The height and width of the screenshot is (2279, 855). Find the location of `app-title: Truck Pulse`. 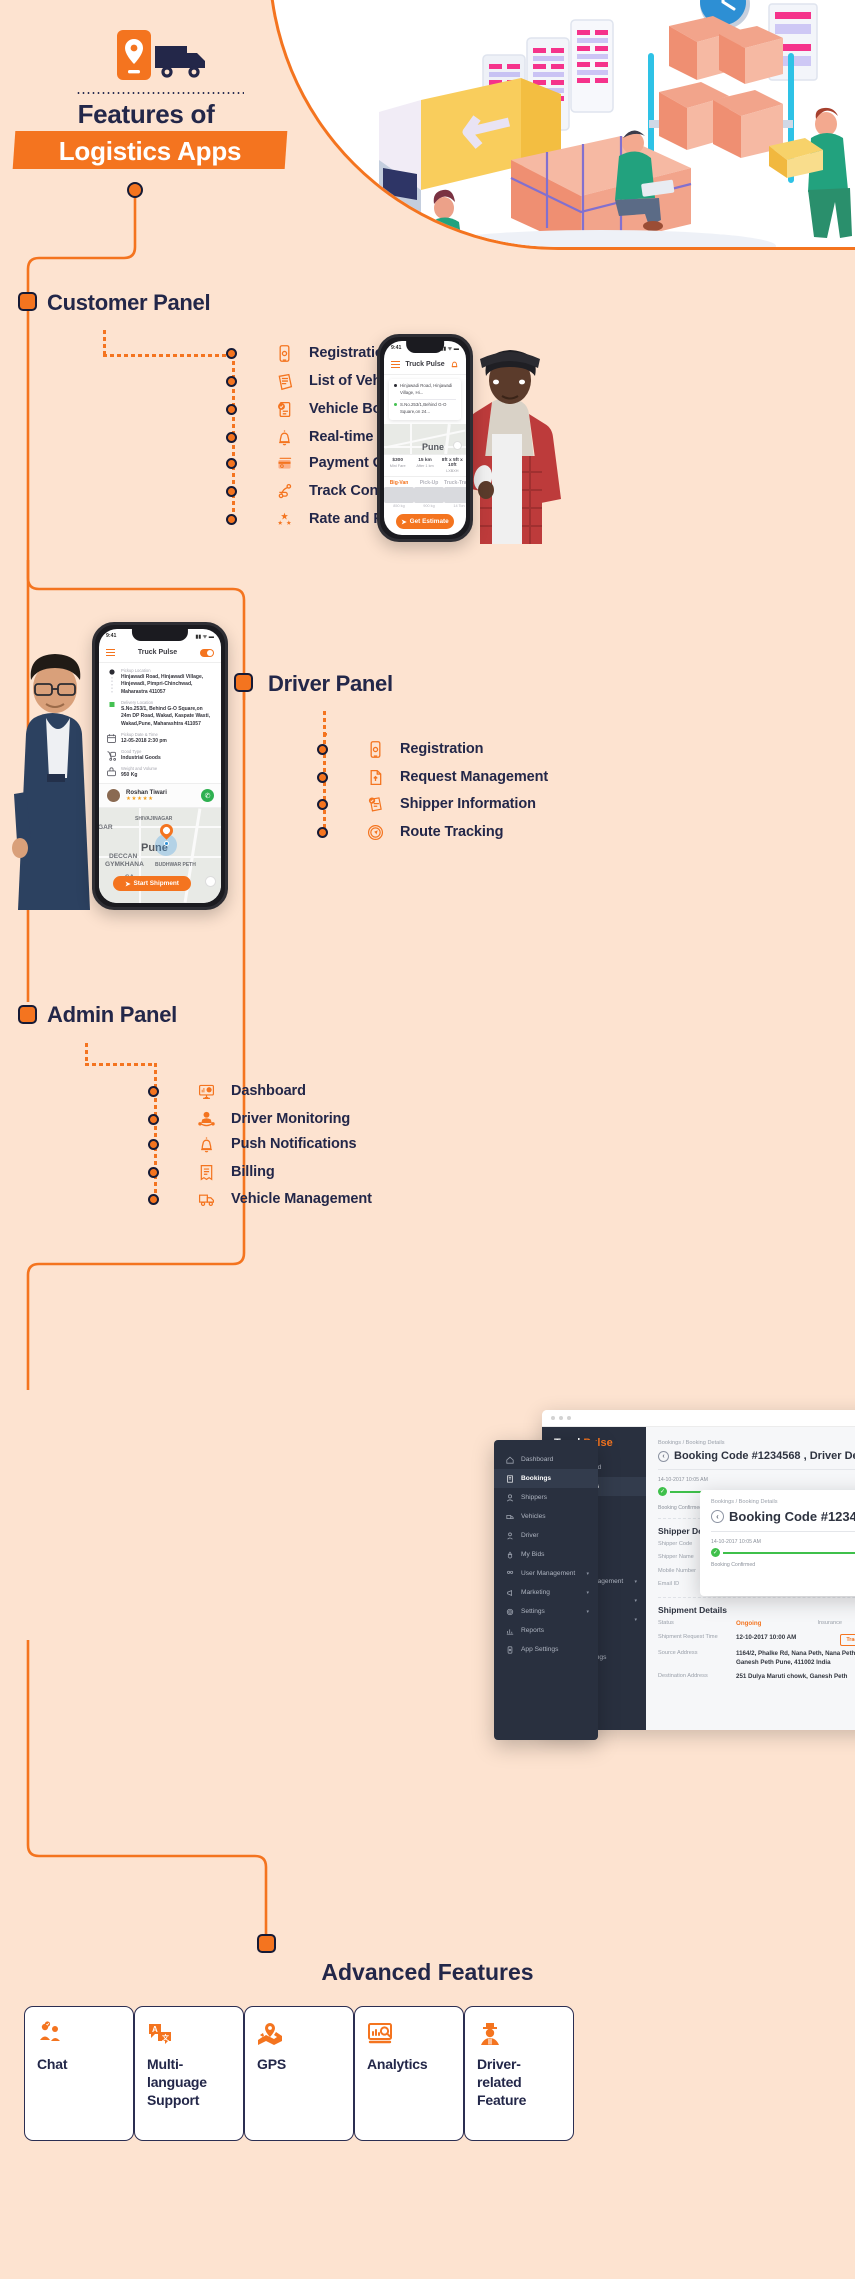

app-title: Truck Pulse is located at coordinates (157, 652).